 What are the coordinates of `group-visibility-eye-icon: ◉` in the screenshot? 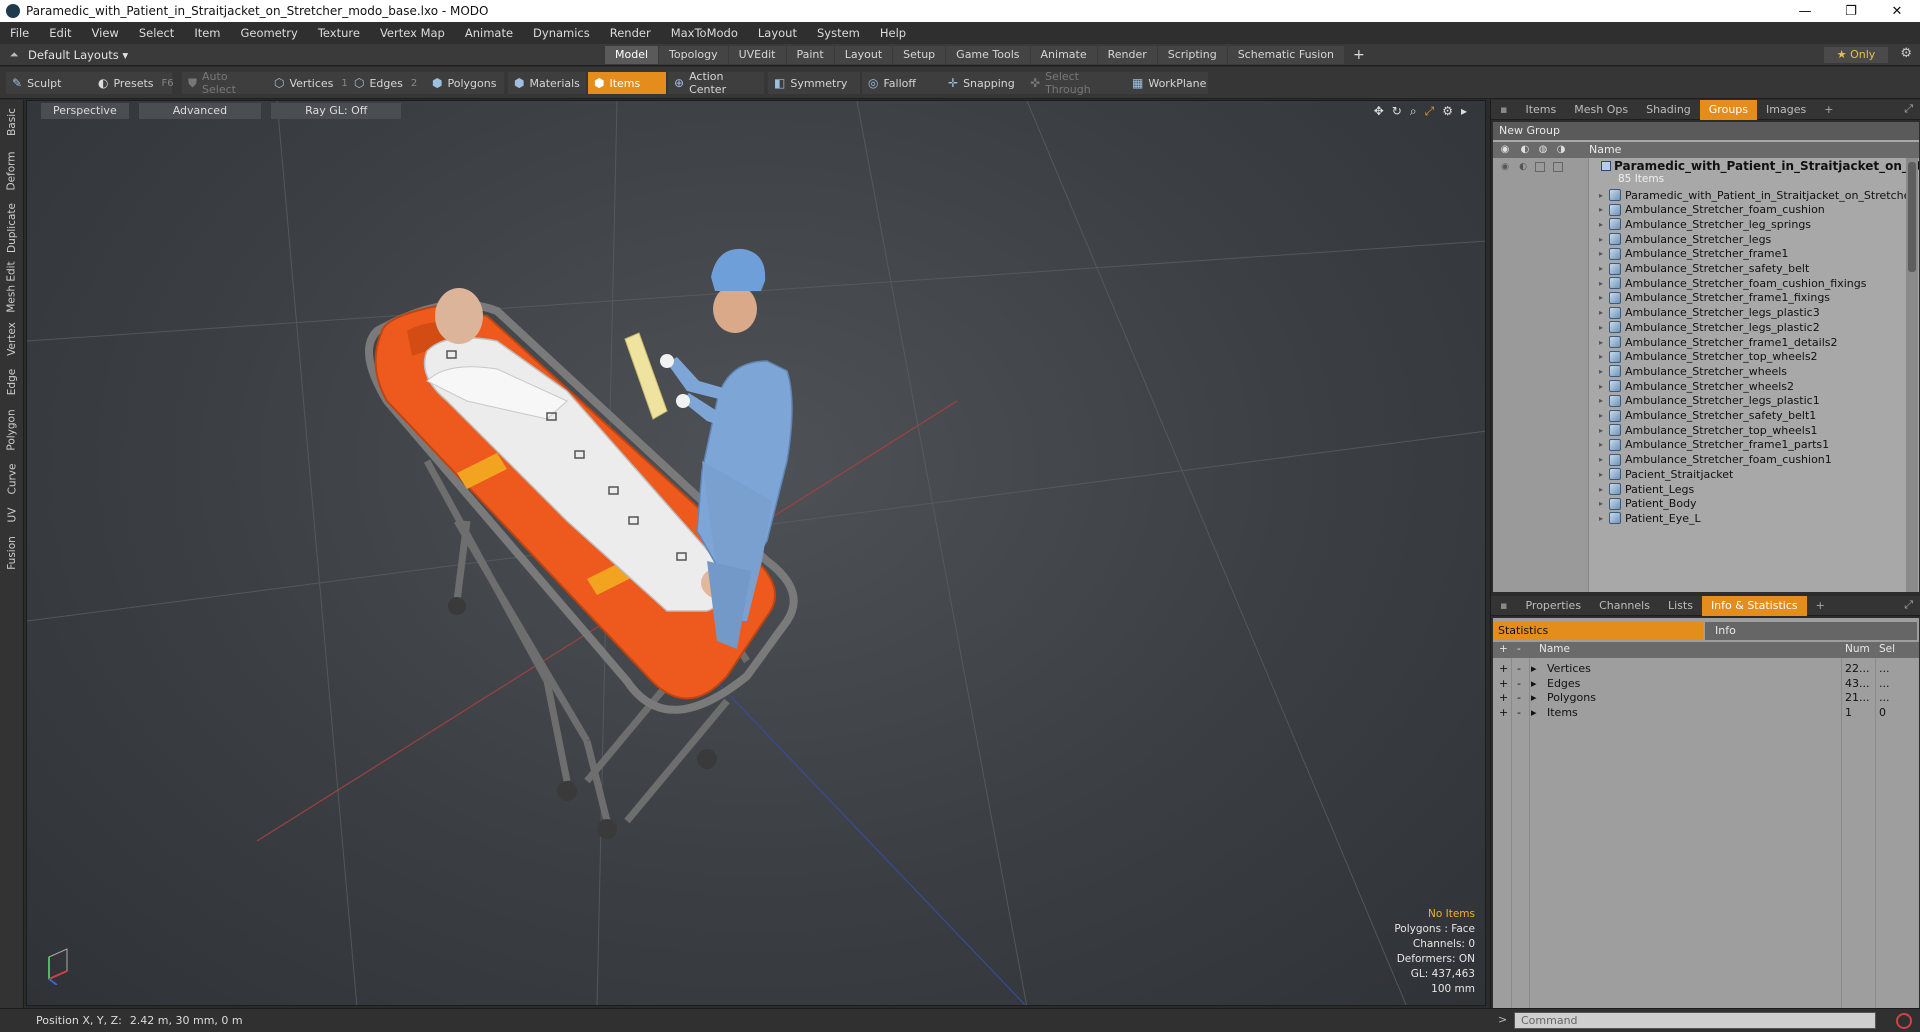 It's located at (1505, 167).